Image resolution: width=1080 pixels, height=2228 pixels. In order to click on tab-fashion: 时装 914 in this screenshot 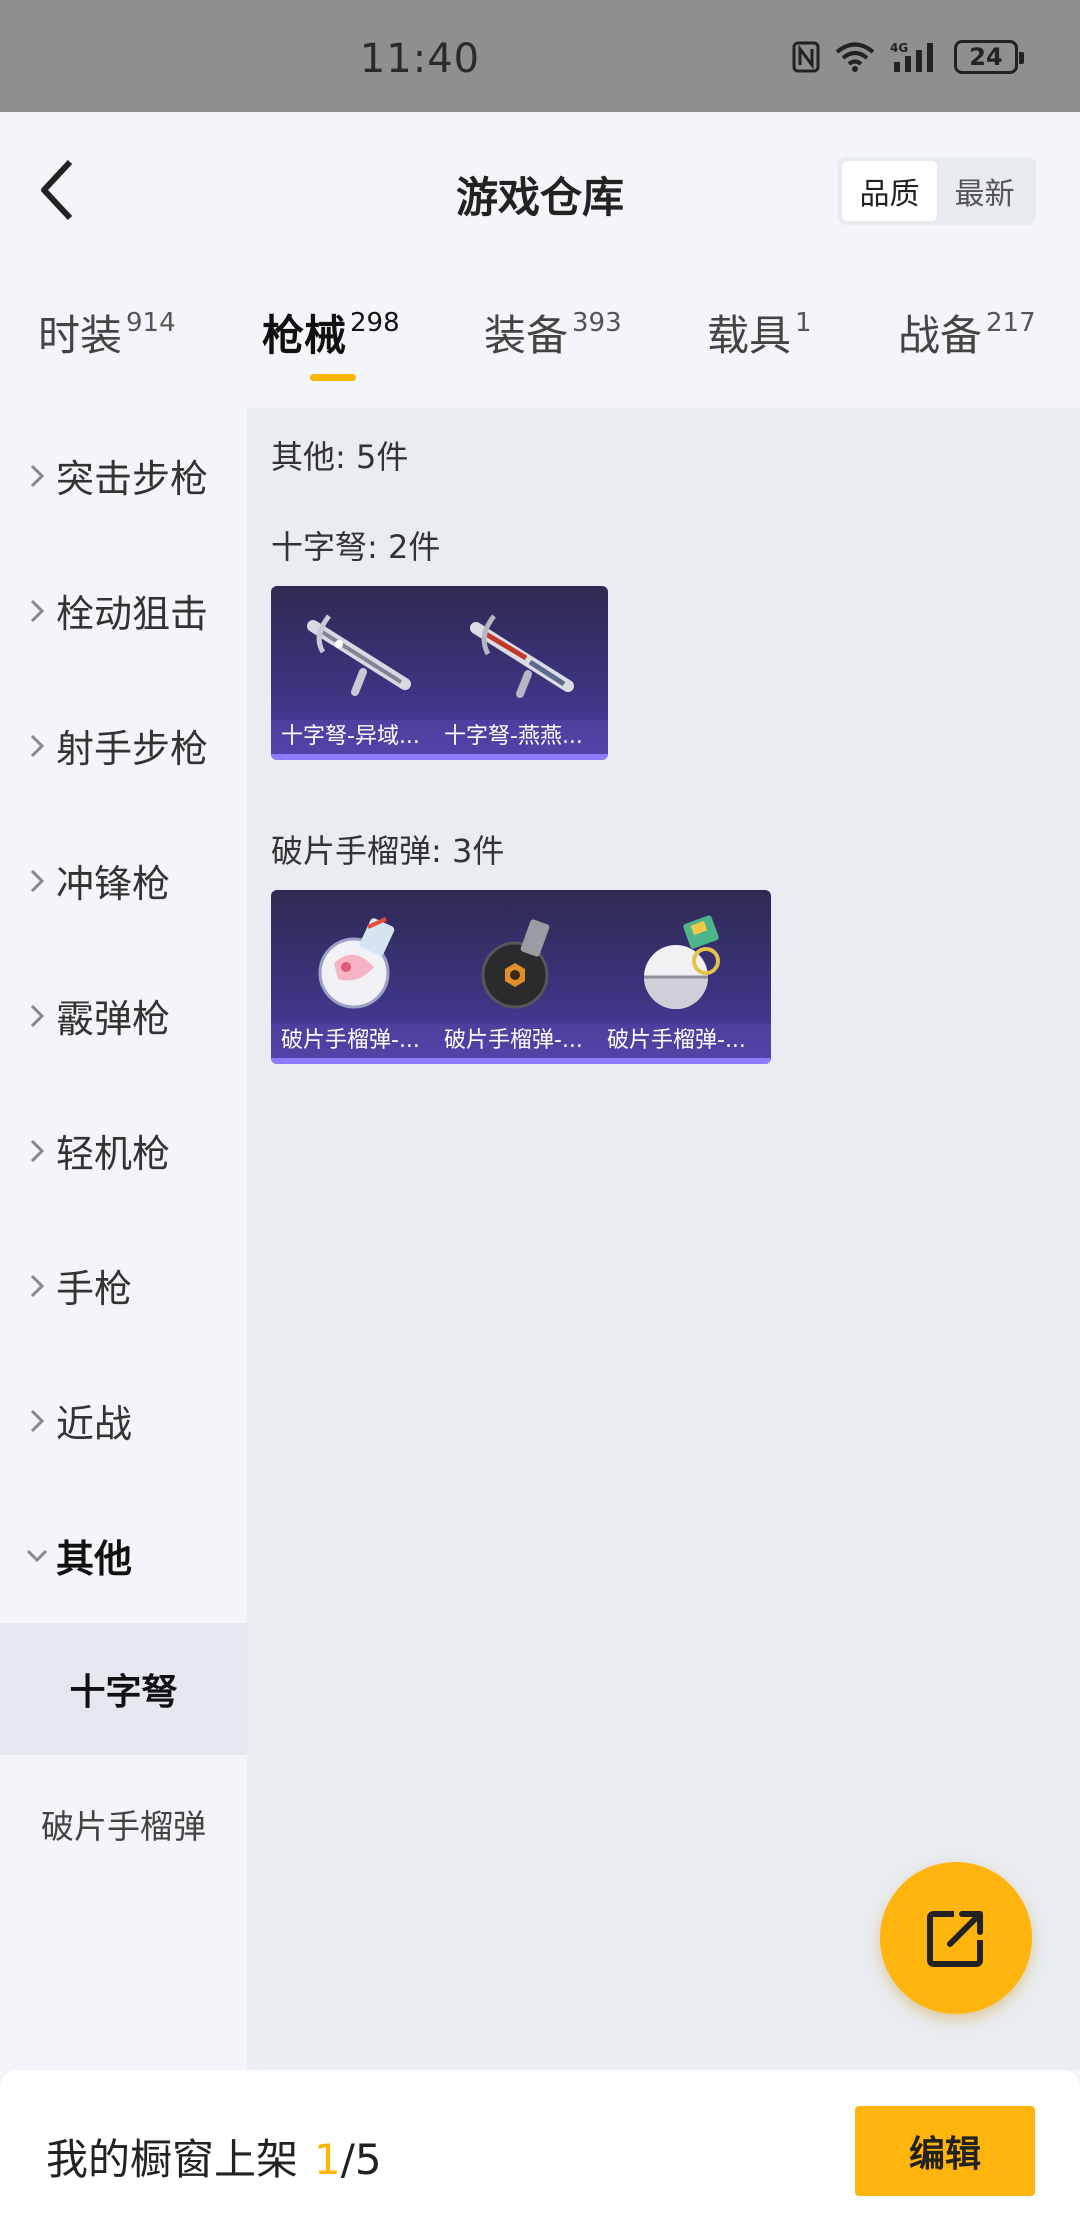, I will do `click(107, 336)`.